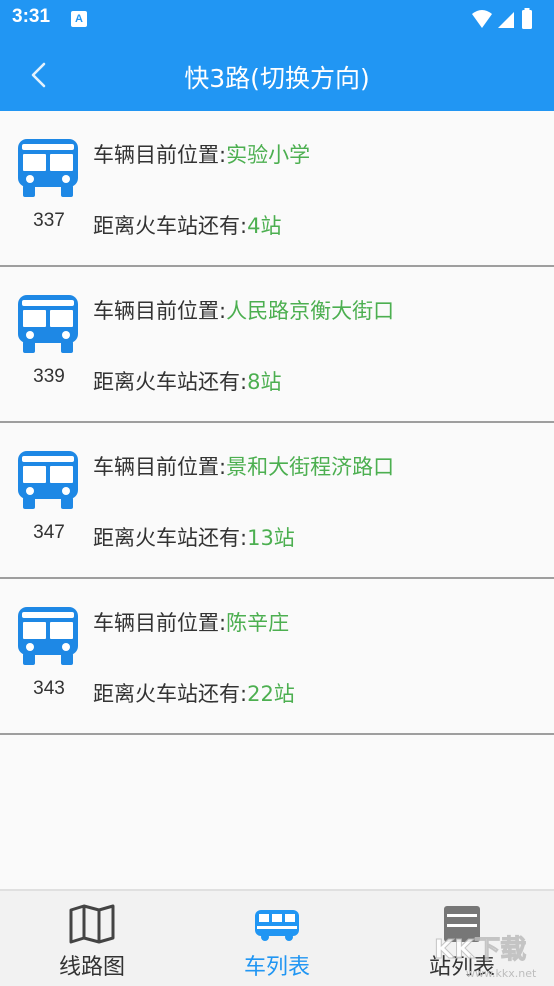  Describe the element at coordinates (258, 623) in the screenshot. I see `position-value: 陈辛庄` at that location.